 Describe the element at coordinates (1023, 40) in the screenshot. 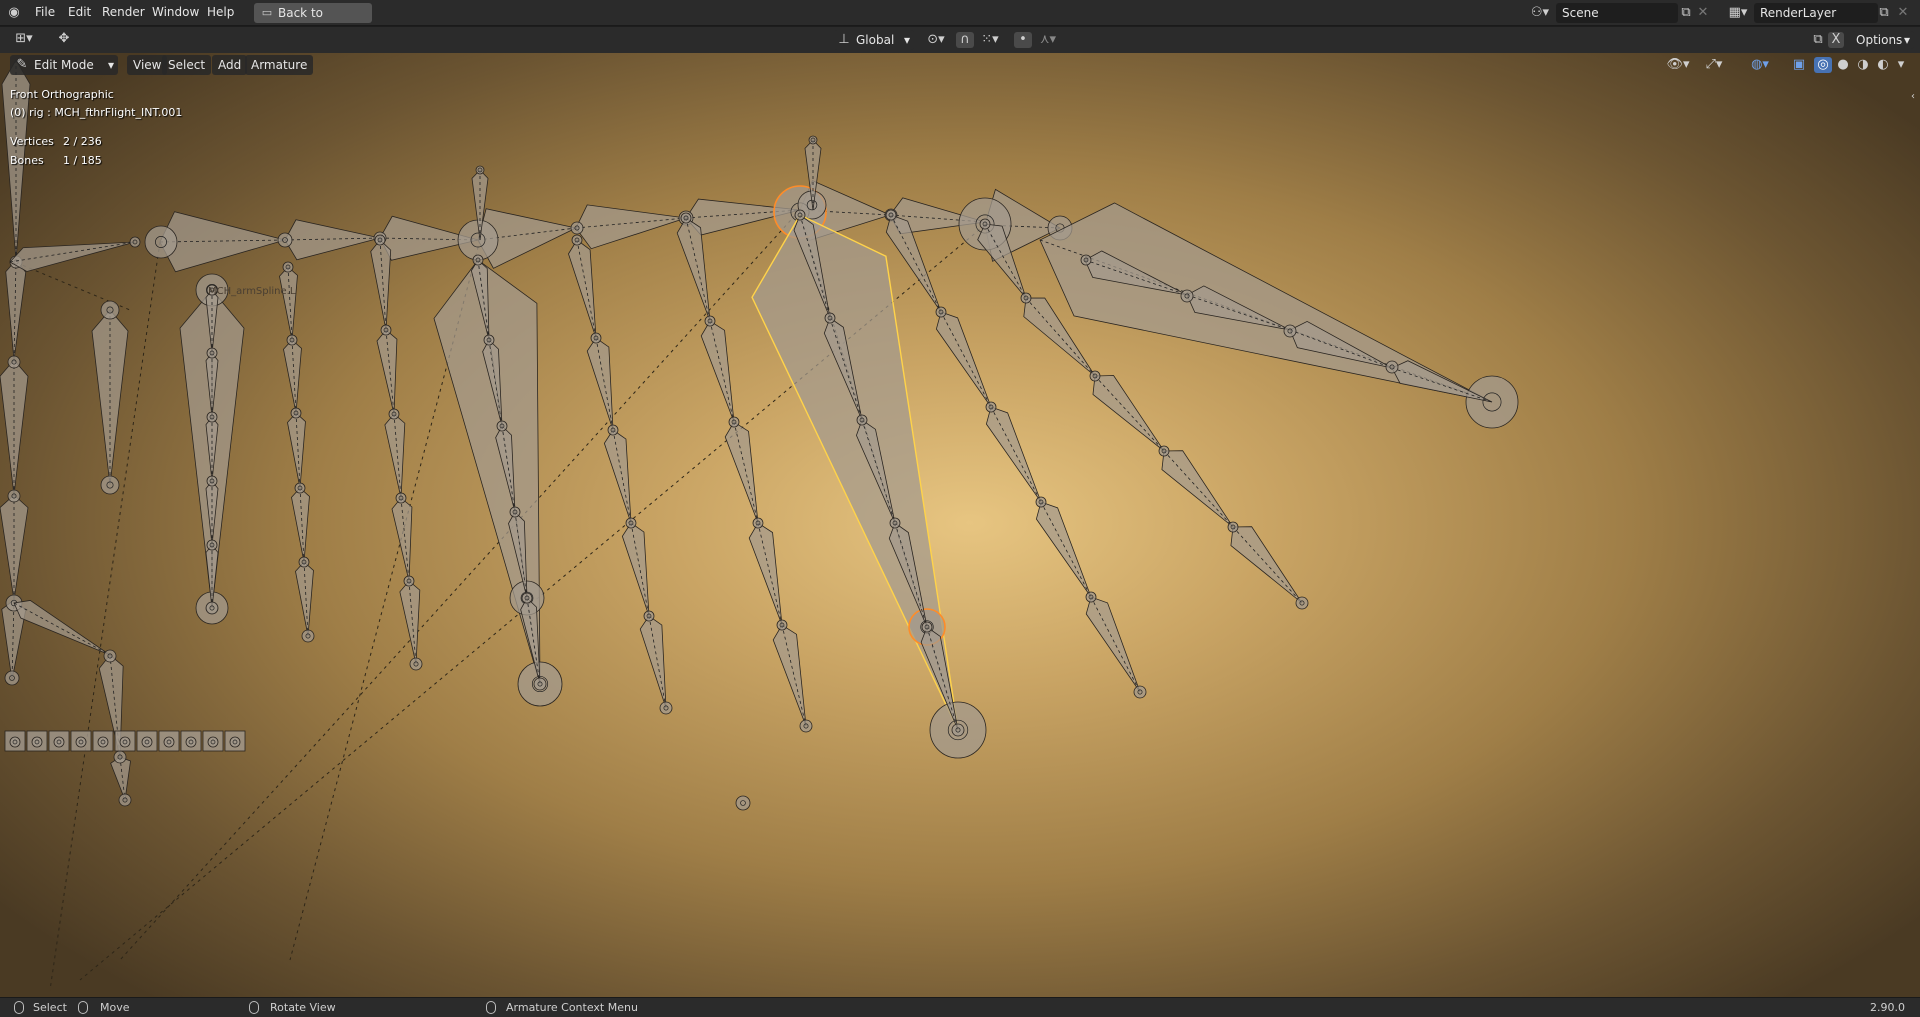

I see `proportional-icon: •` at that location.